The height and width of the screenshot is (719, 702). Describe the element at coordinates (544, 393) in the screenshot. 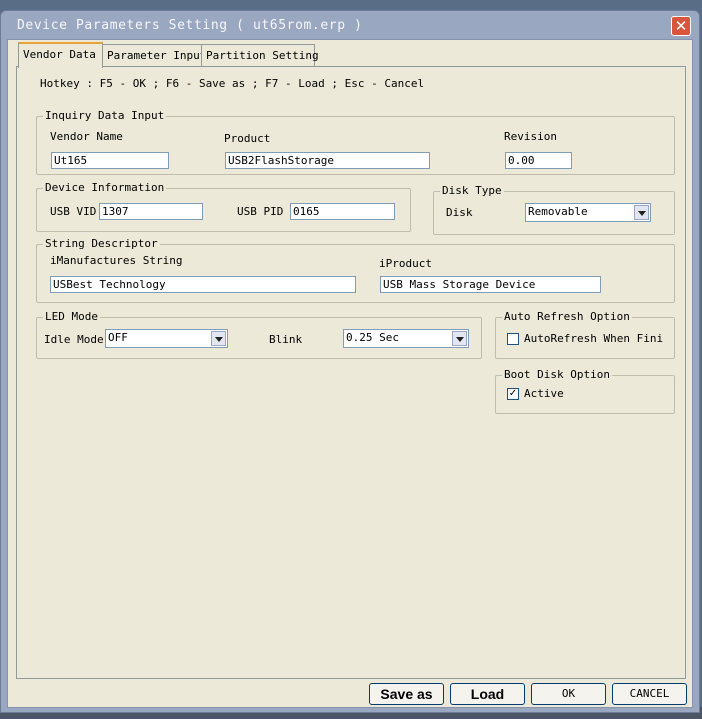

I see `active-label: Active` at that location.